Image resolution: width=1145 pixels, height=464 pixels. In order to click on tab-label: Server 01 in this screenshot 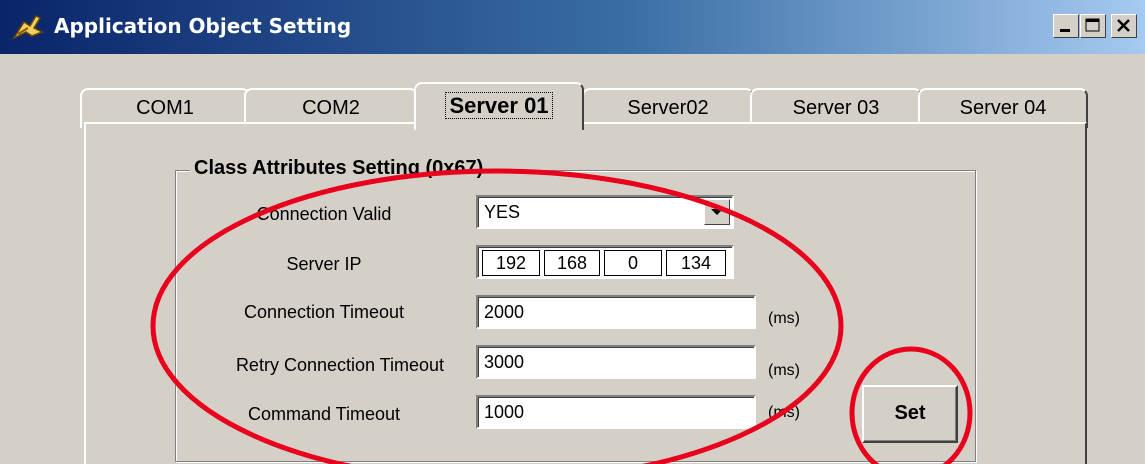, I will do `click(499, 105)`.